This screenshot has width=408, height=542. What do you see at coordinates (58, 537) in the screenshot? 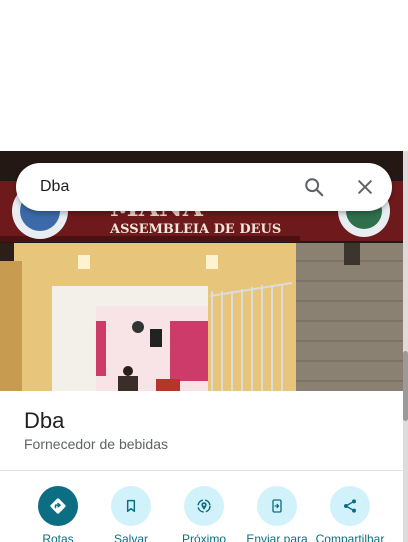
I see `directions-label: Rotas` at bounding box center [58, 537].